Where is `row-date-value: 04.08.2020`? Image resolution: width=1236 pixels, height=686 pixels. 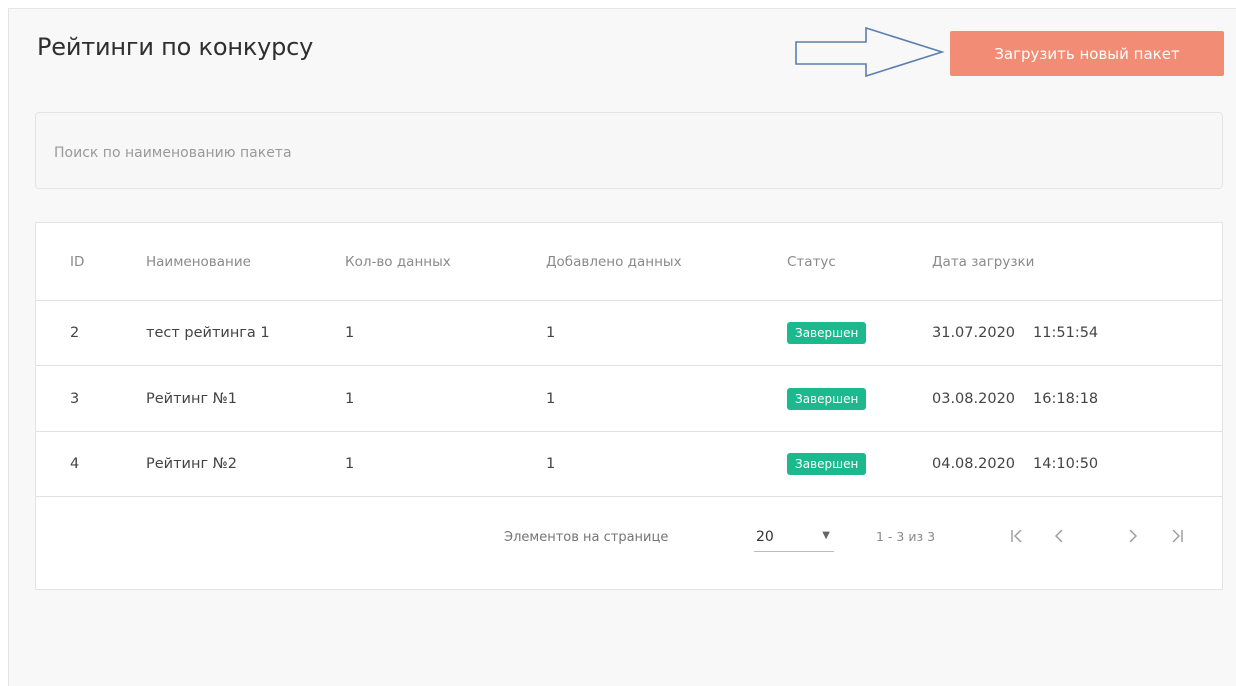
row-date-value: 04.08.2020 is located at coordinates (974, 463).